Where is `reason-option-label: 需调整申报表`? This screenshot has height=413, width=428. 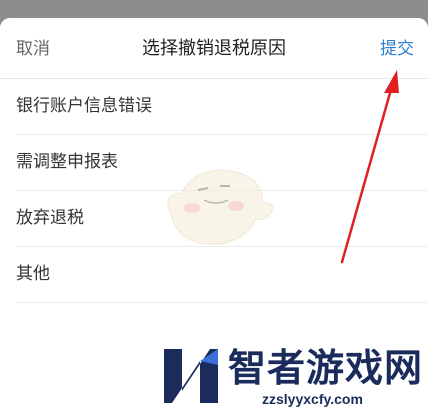
reason-option-label: 需调整申报表 is located at coordinates (67, 162).